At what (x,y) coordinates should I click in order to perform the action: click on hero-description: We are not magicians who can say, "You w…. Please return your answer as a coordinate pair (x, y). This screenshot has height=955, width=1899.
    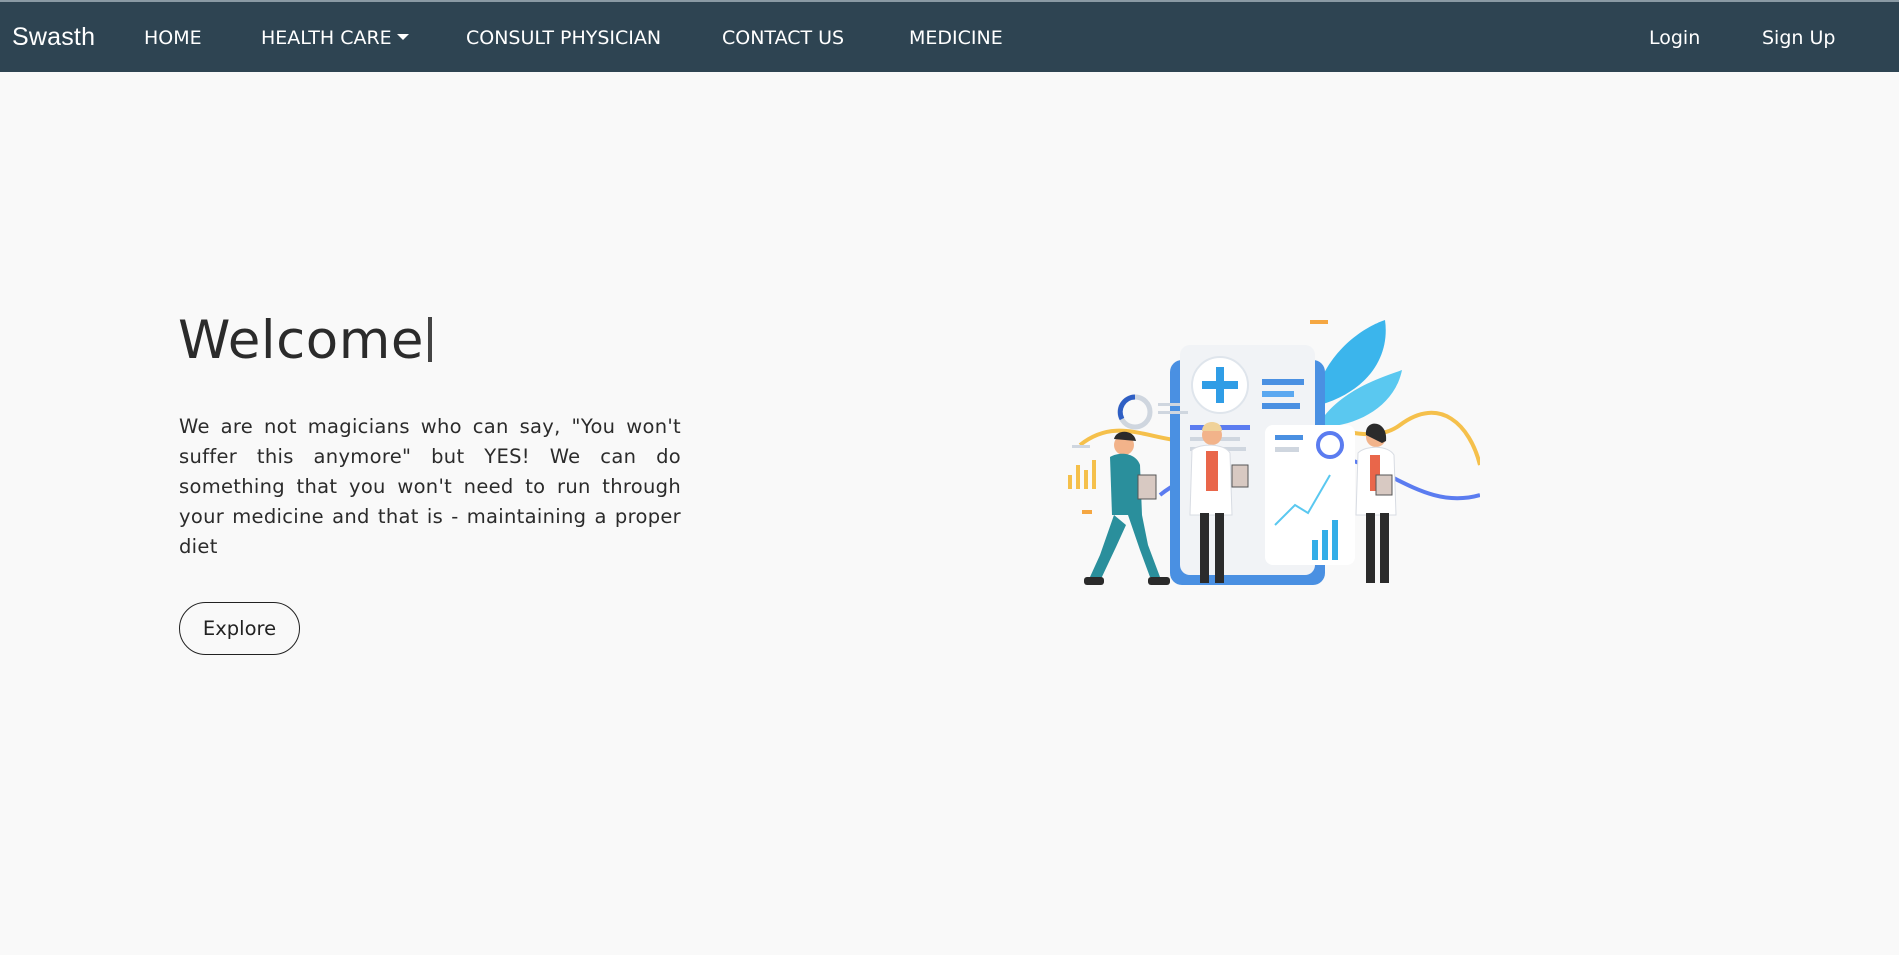
    Looking at the image, I should click on (430, 486).